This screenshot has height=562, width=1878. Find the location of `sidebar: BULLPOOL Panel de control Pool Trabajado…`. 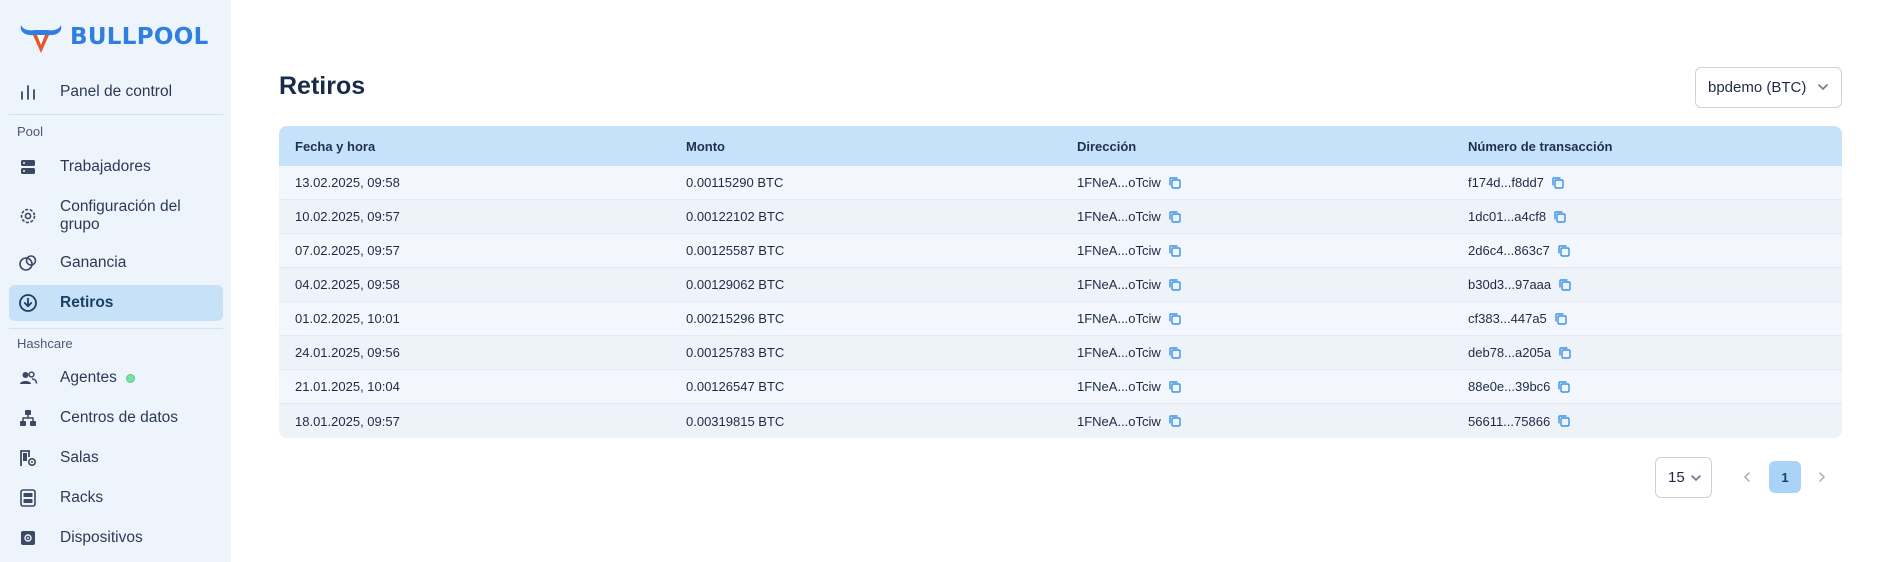

sidebar: BULLPOOL Panel de control Pool Trabajado… is located at coordinates (115, 281).